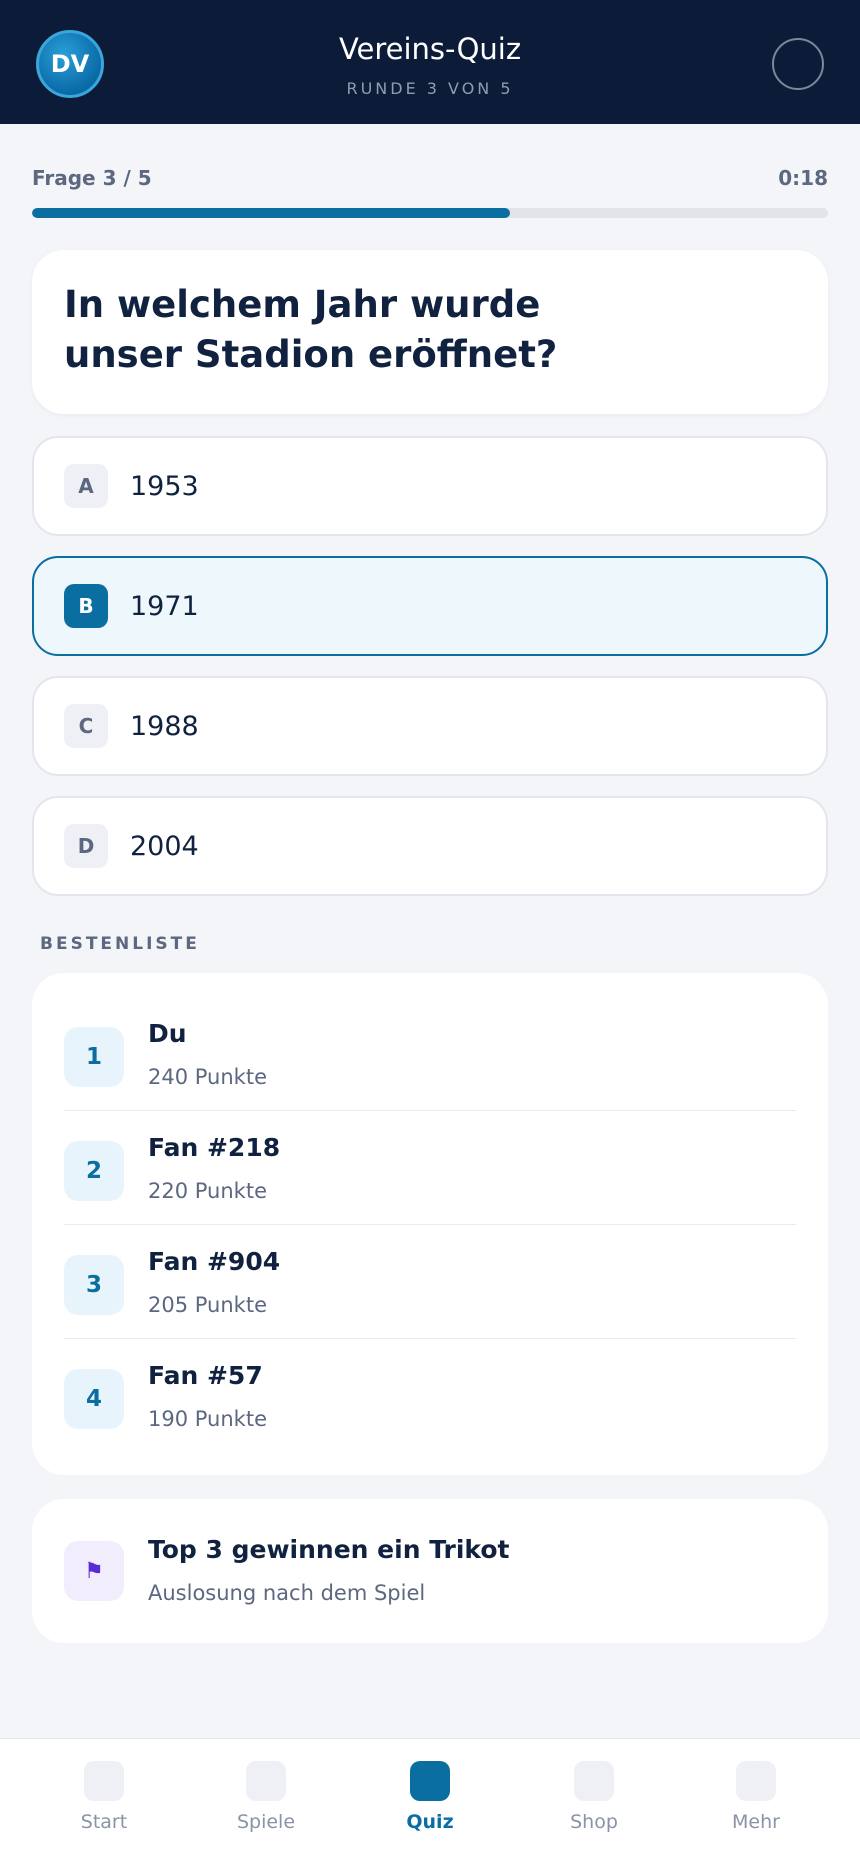  Describe the element at coordinates (120, 944) in the screenshot. I see `leaderboard-title: BESTENLISTE` at that location.